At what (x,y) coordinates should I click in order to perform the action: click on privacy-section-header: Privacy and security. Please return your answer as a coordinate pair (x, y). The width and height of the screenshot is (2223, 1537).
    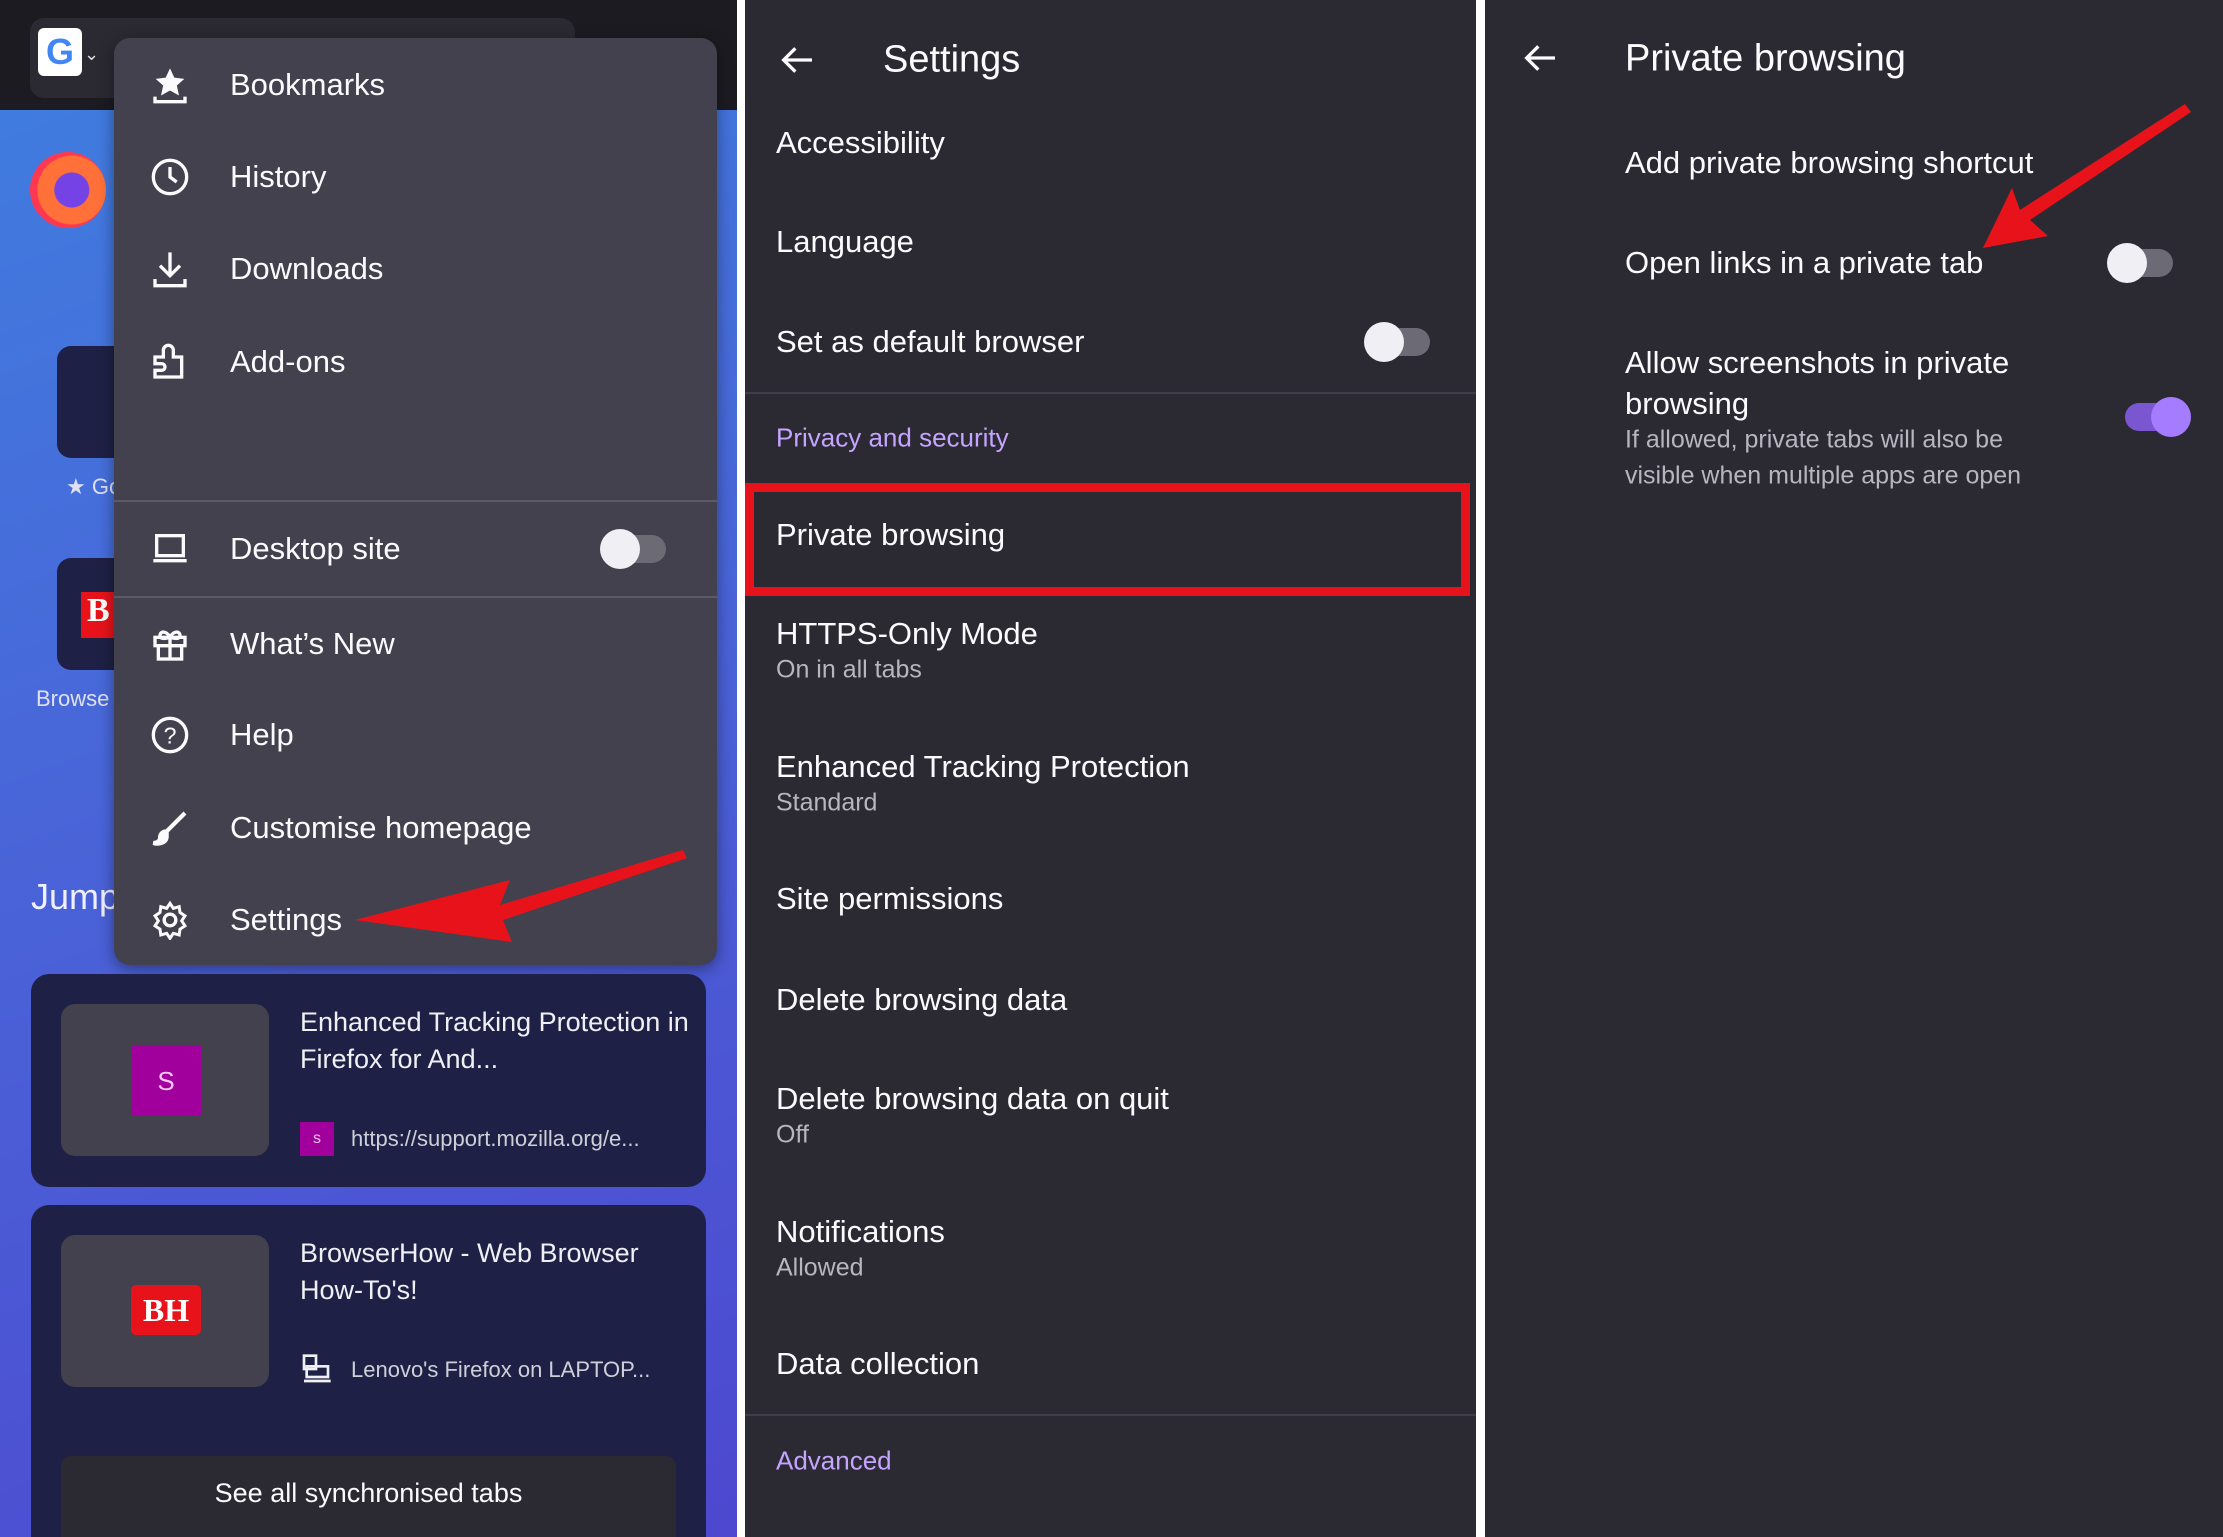
    Looking at the image, I should click on (892, 437).